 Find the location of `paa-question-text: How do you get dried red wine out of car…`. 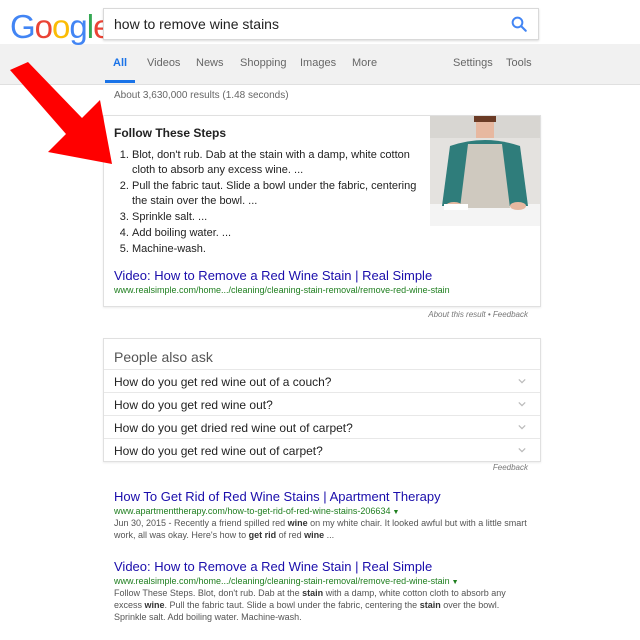

paa-question-text: How do you get dried red wine out of car… is located at coordinates (233, 428).